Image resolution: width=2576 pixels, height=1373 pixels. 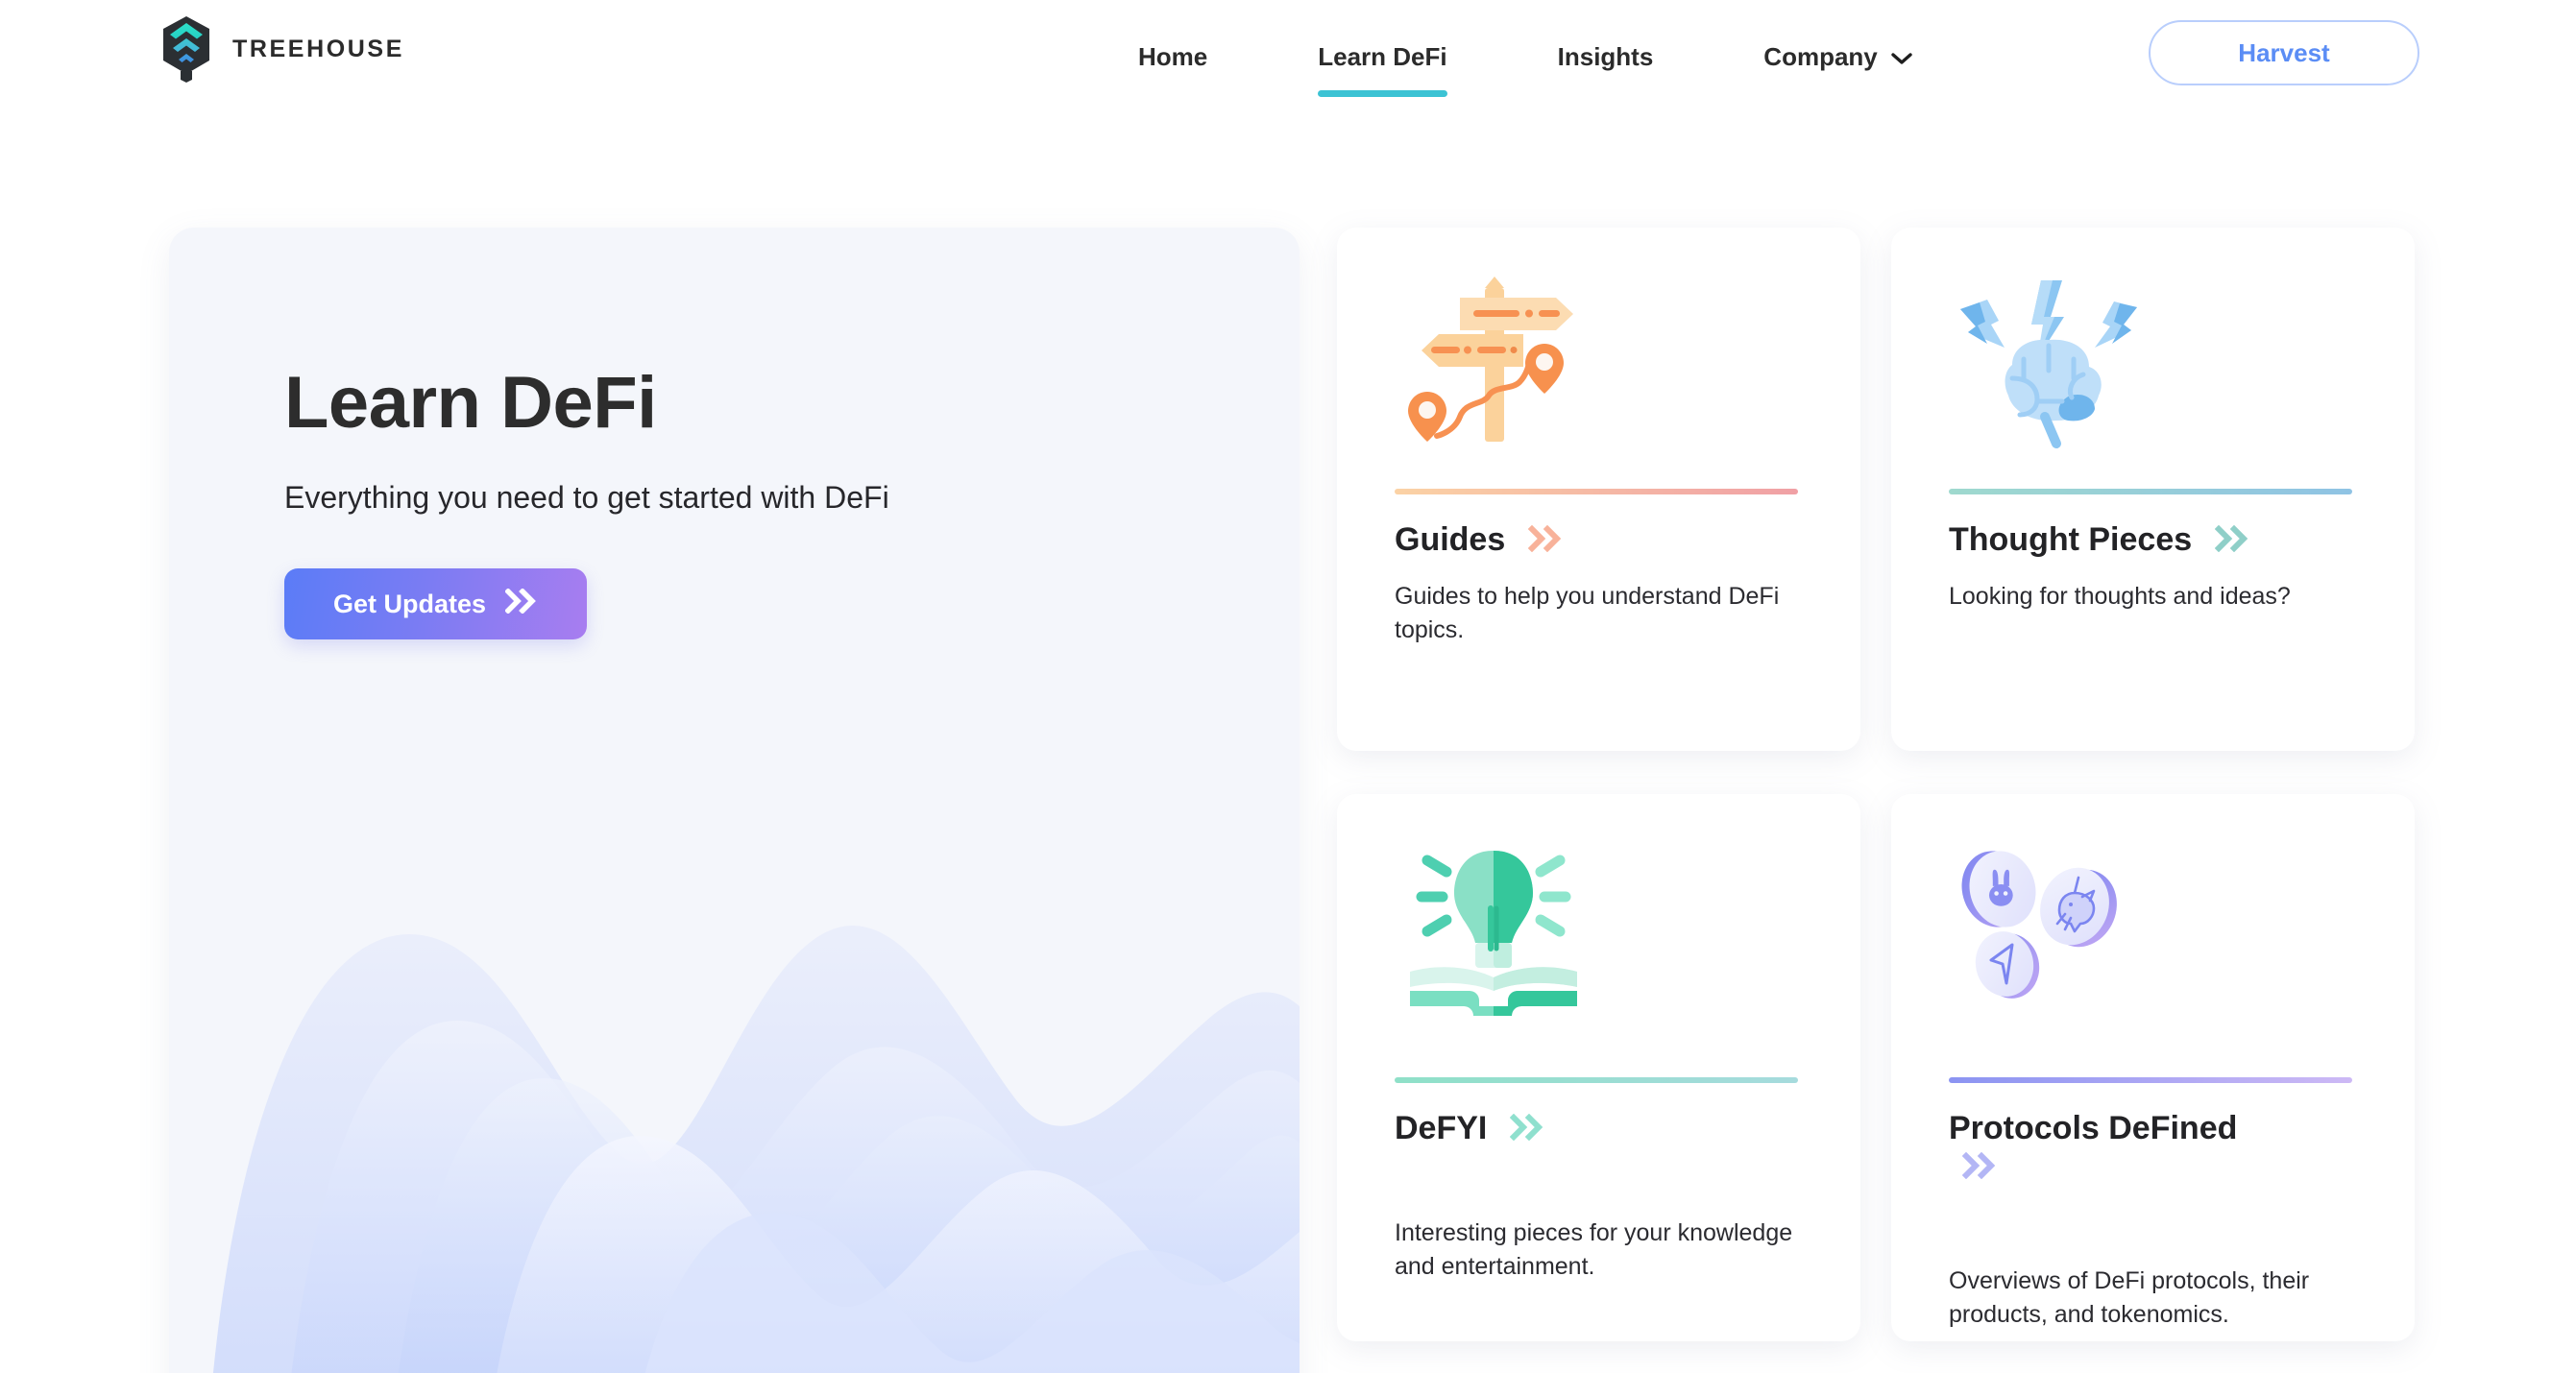 I want to click on card-accent-divider-thought-pieces, so click(x=2150, y=491).